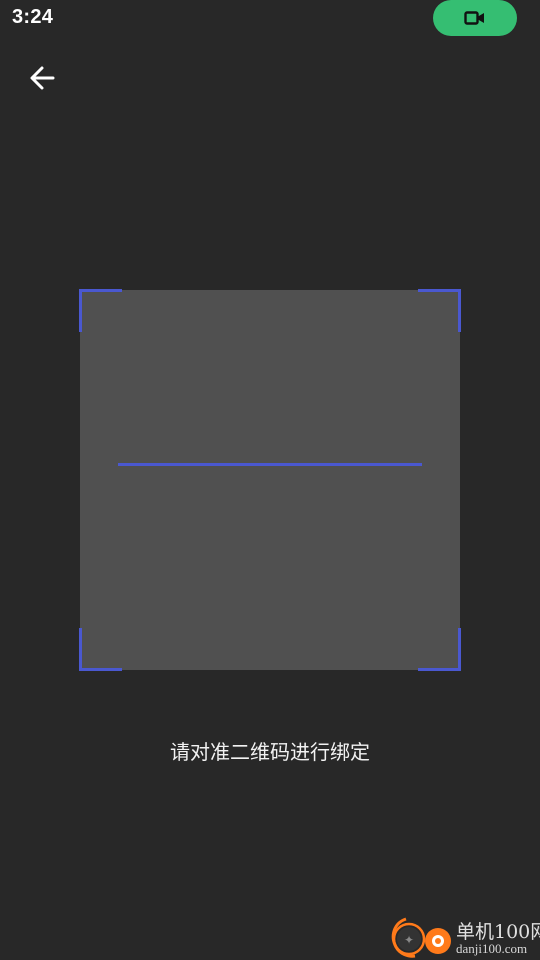 This screenshot has width=540, height=960. I want to click on scan-hint-text: 请对准二维码进行绑定, so click(270, 752).